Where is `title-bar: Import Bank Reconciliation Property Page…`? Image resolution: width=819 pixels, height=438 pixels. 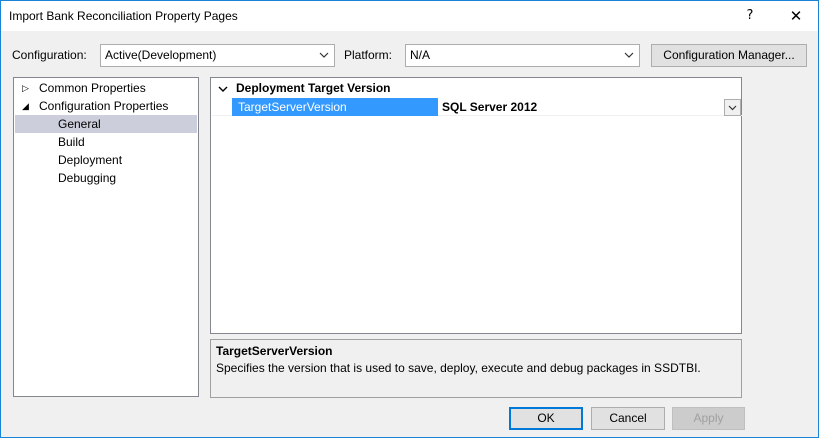 title-bar: Import Bank Reconciliation Property Page… is located at coordinates (409, 16).